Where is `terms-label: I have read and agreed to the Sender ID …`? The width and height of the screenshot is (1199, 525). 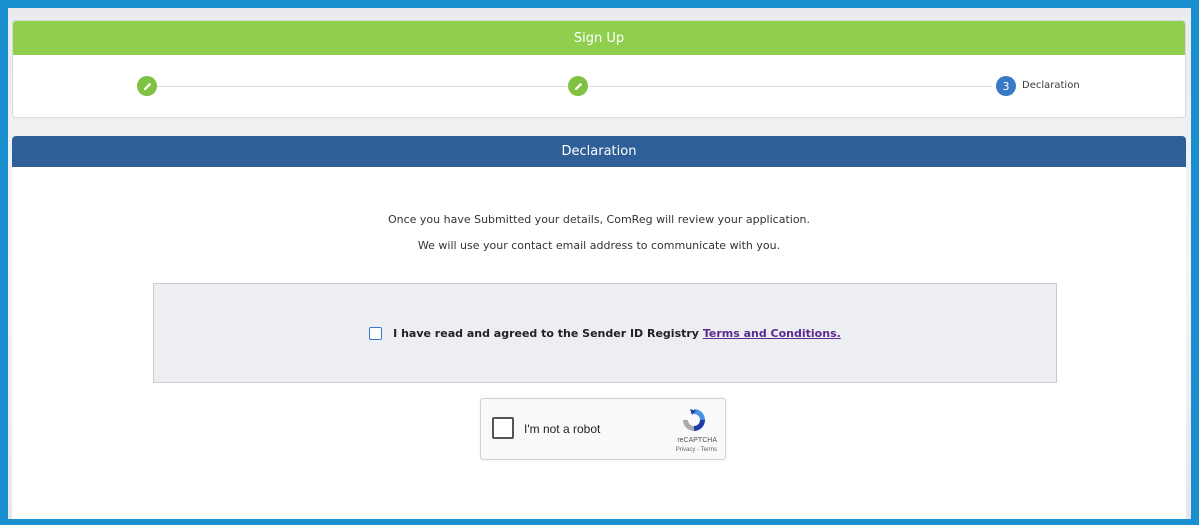
terms-label: I have read and agreed to the Sender ID … is located at coordinates (617, 333).